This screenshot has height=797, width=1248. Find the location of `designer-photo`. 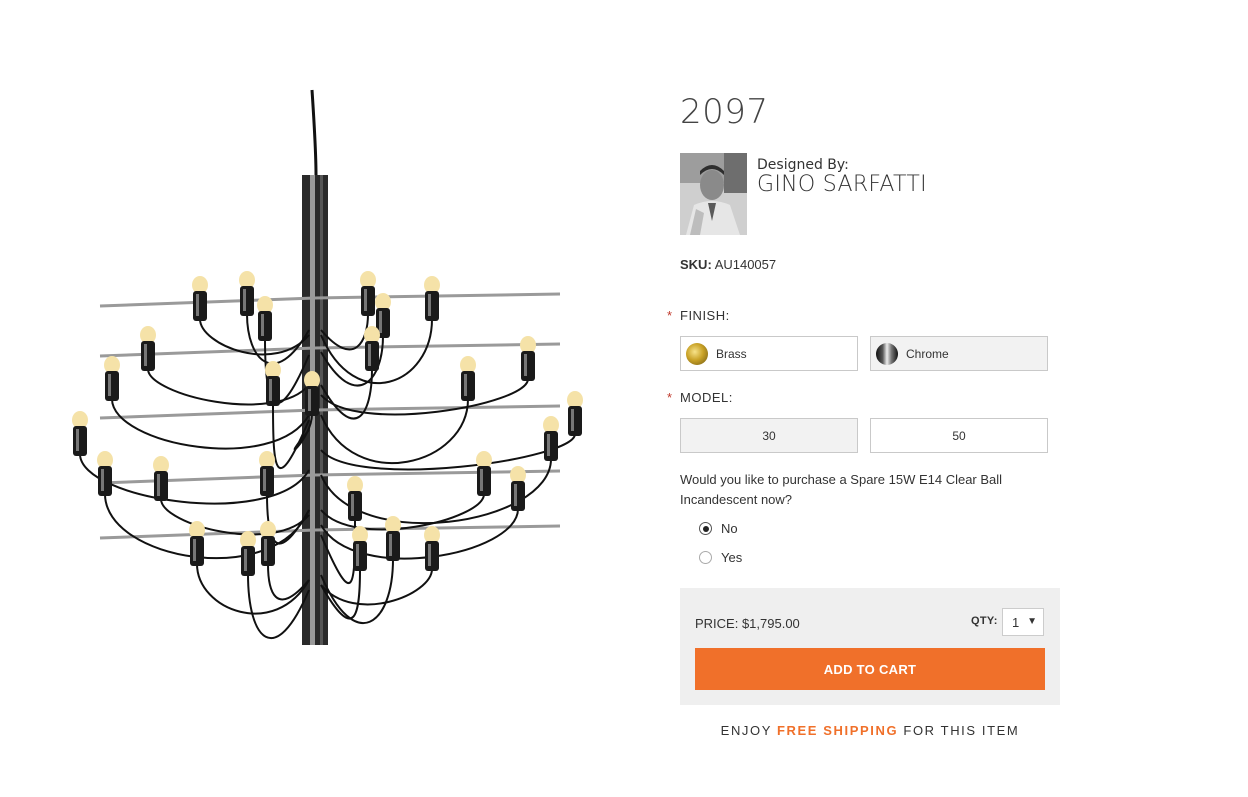

designer-photo is located at coordinates (713, 194).